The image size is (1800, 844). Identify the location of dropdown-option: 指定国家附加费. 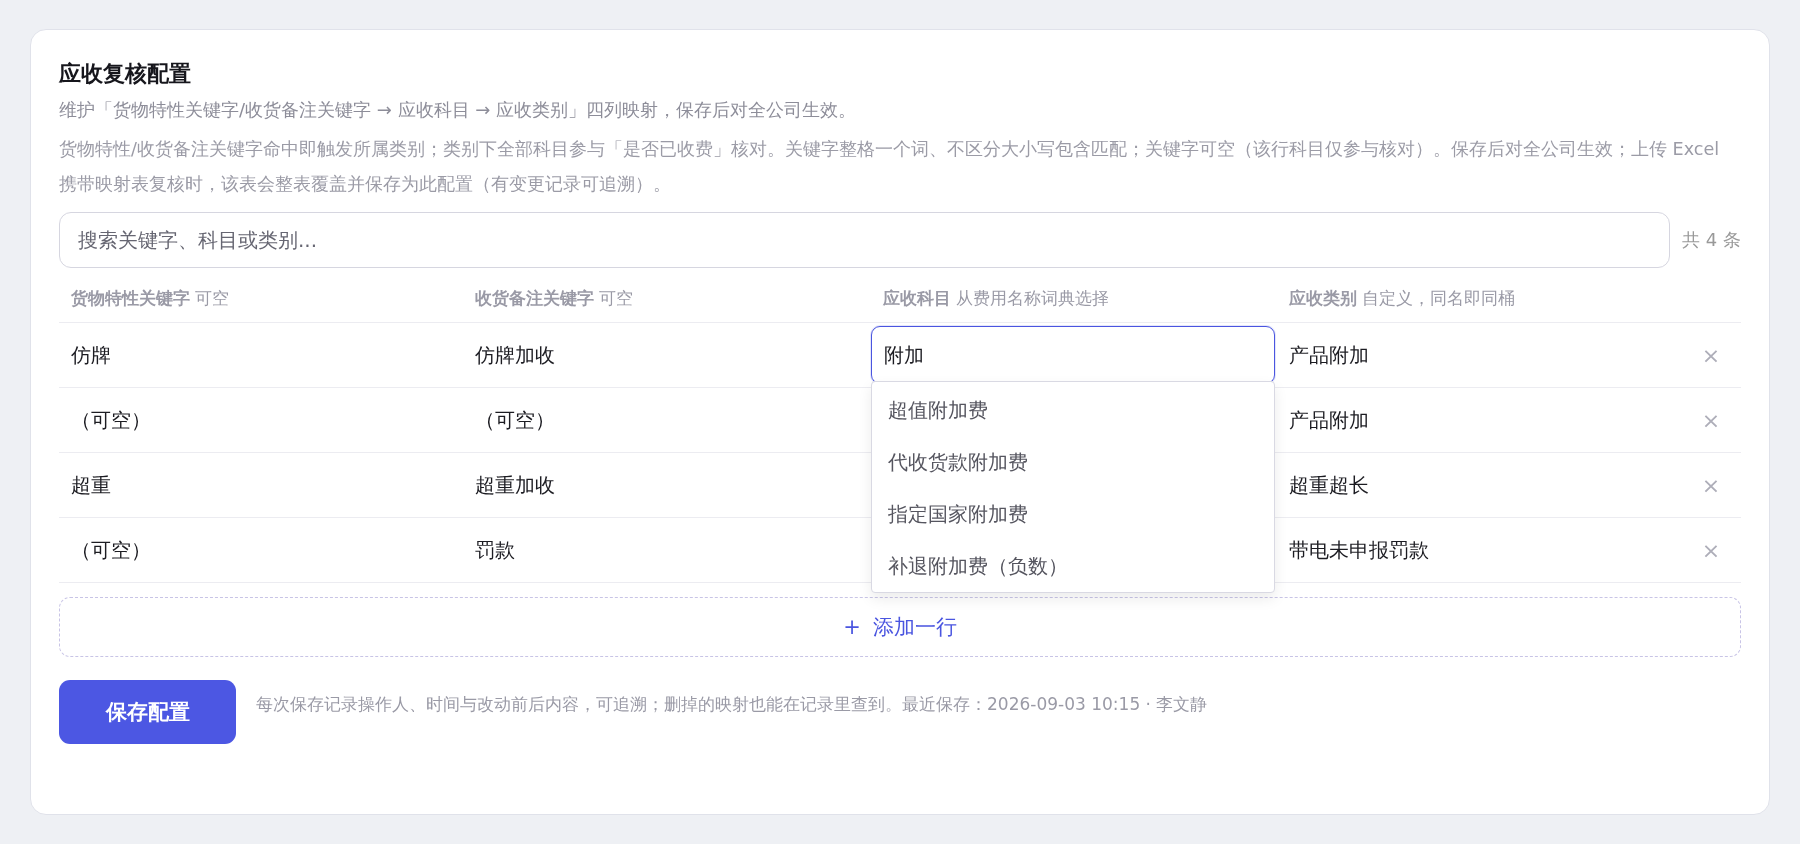
(1073, 514).